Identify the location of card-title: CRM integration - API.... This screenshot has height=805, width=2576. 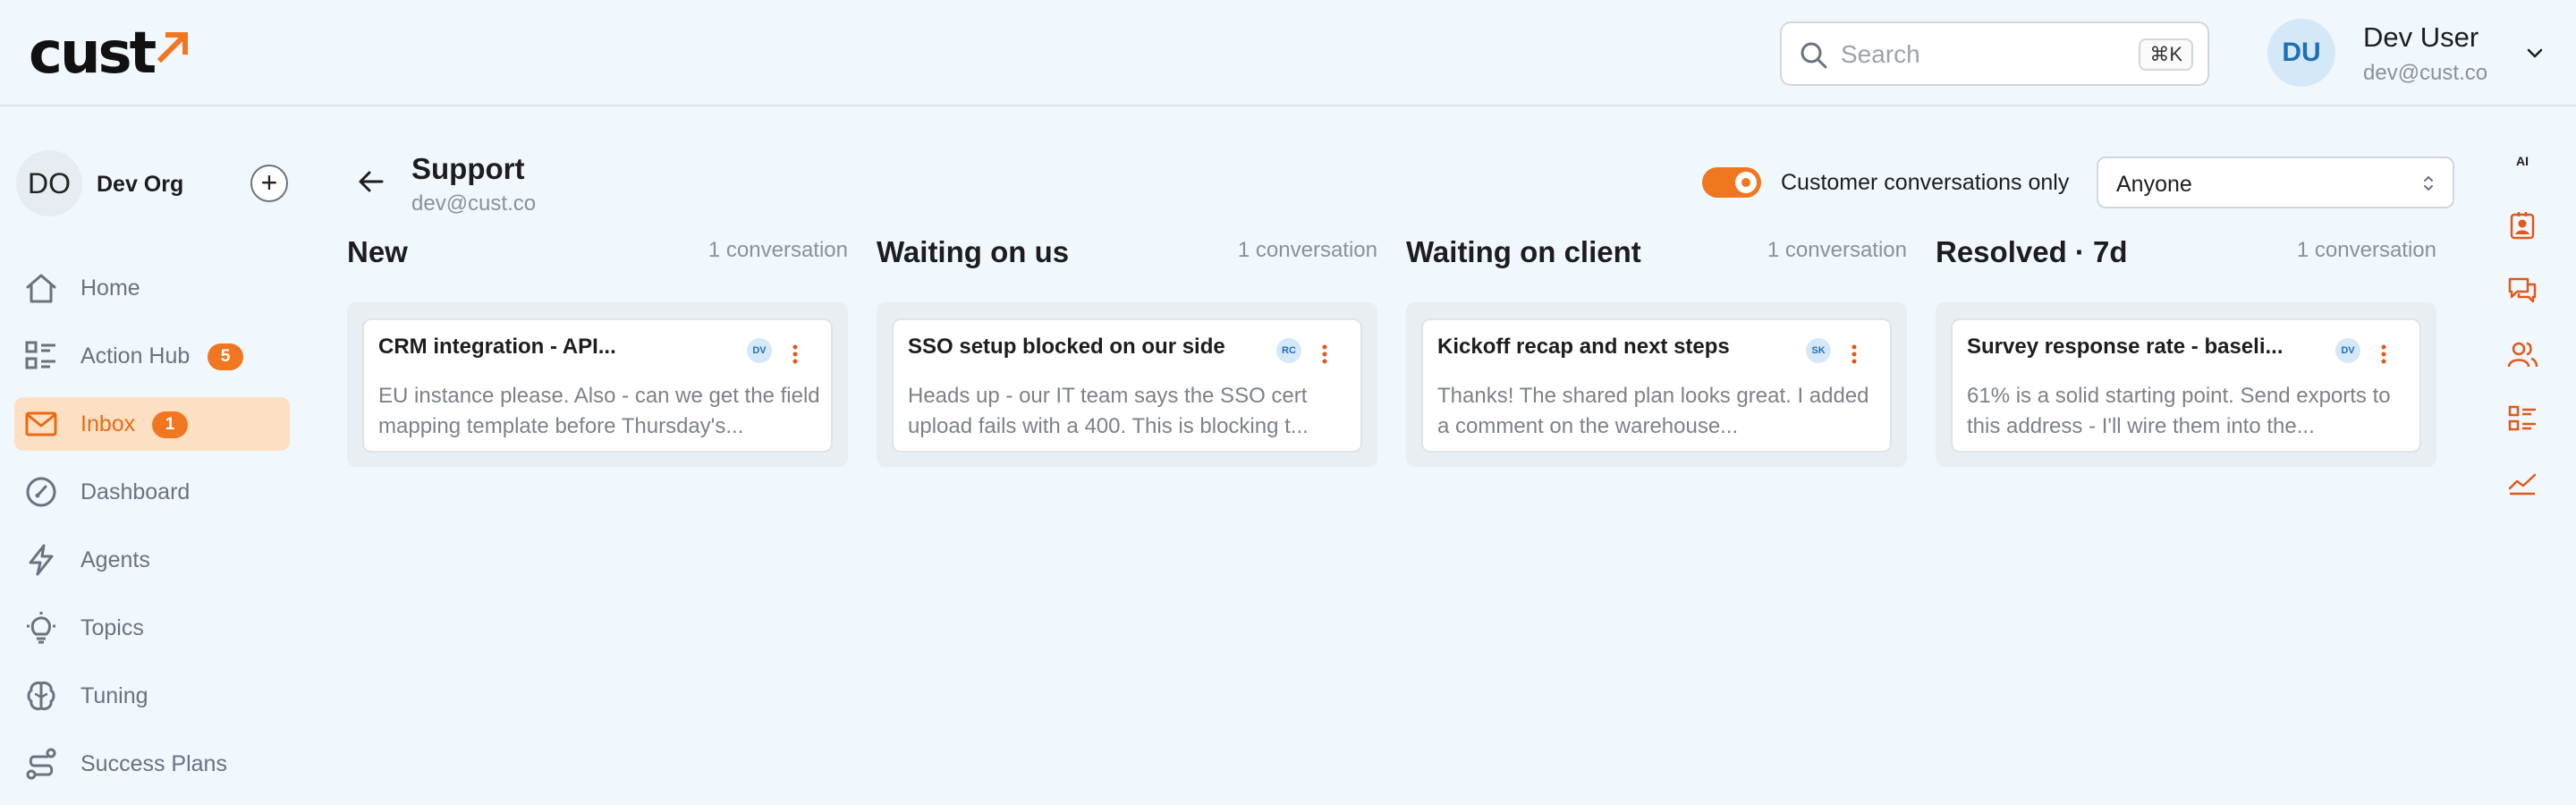
(497, 347).